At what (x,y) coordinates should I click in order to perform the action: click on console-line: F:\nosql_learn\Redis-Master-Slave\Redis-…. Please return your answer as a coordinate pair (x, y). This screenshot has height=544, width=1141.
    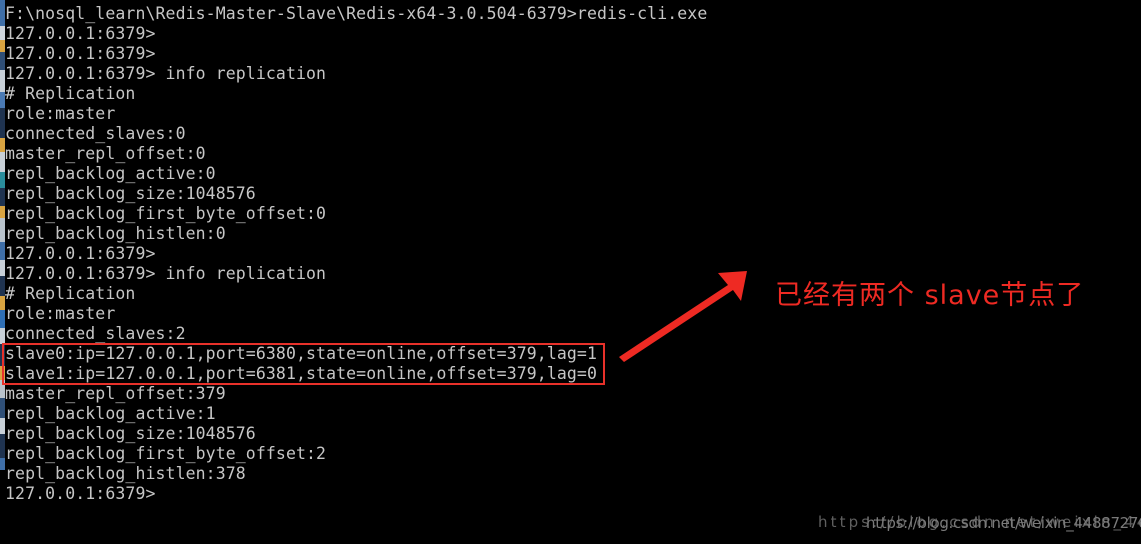
    Looking at the image, I should click on (356, 13).